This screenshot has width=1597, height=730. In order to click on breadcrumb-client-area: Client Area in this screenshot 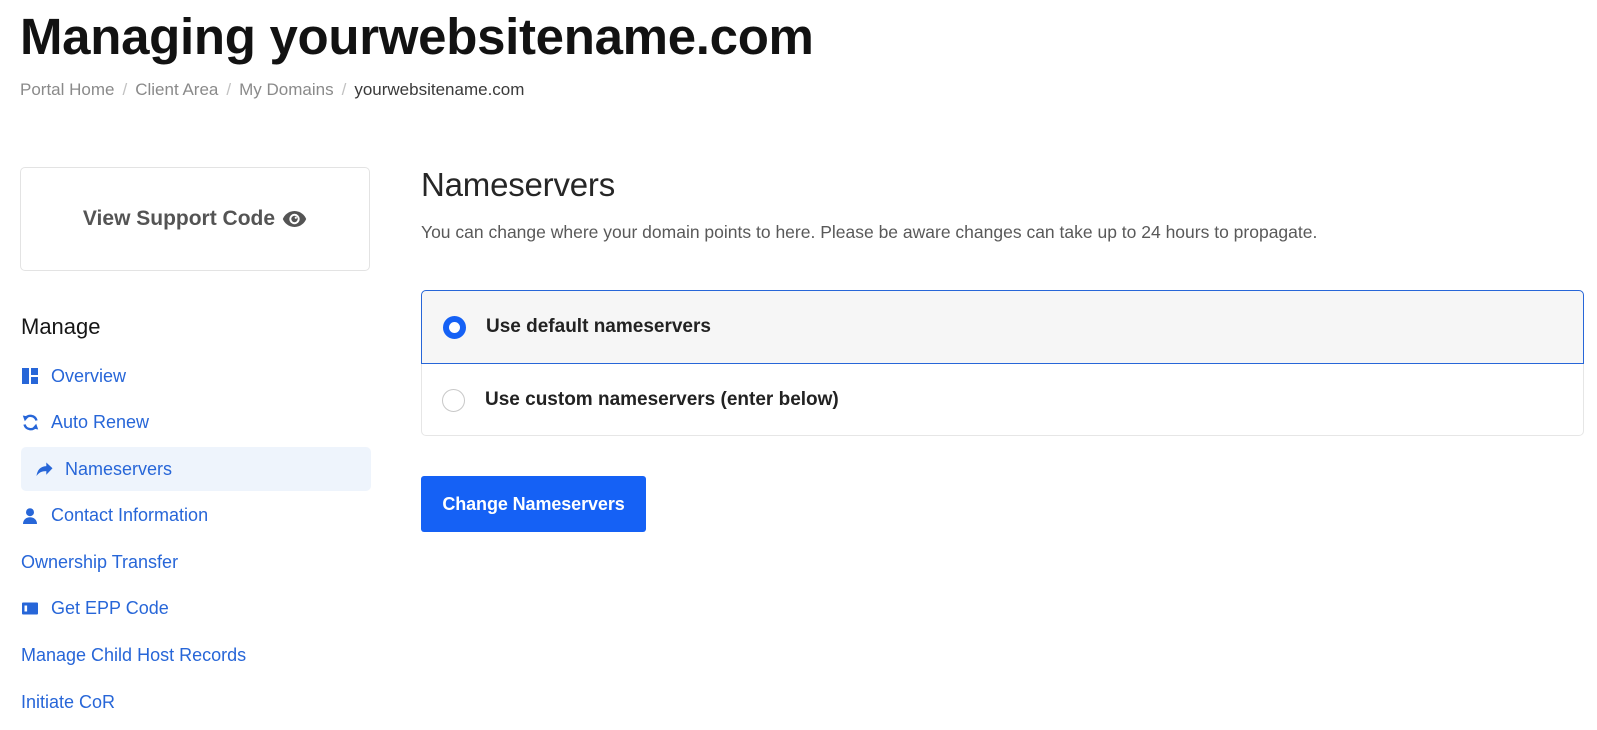, I will do `click(176, 90)`.